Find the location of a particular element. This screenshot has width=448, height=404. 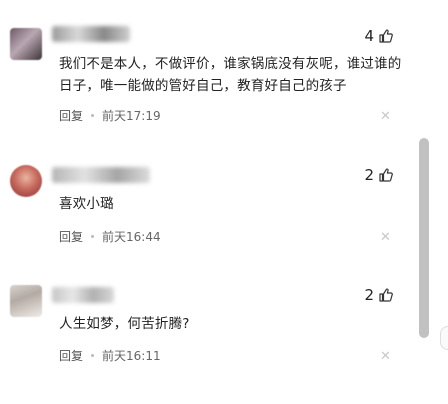

comment-meta: 回复 前天17:19 is located at coordinates (110, 115).